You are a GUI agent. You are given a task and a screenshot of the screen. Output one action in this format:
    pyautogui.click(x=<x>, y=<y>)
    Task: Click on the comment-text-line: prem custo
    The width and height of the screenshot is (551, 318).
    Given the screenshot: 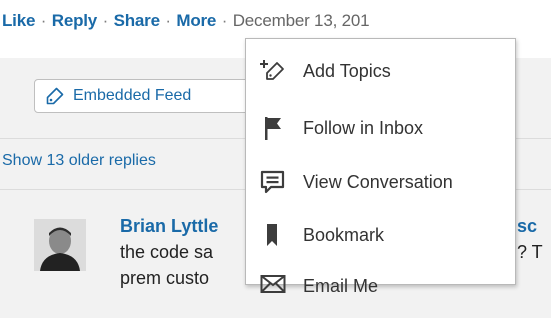 What is the action you would take?
    pyautogui.click(x=165, y=278)
    